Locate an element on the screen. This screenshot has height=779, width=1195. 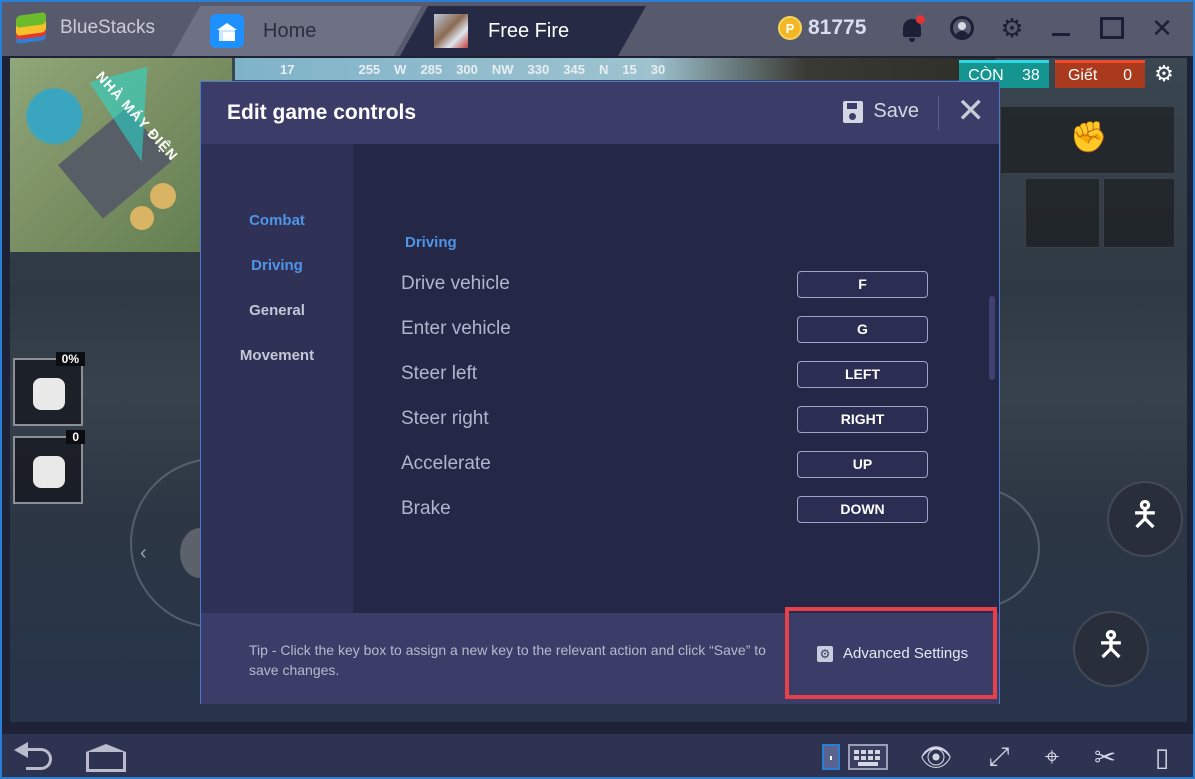
eye-button: 👁 is located at coordinates (936, 757).